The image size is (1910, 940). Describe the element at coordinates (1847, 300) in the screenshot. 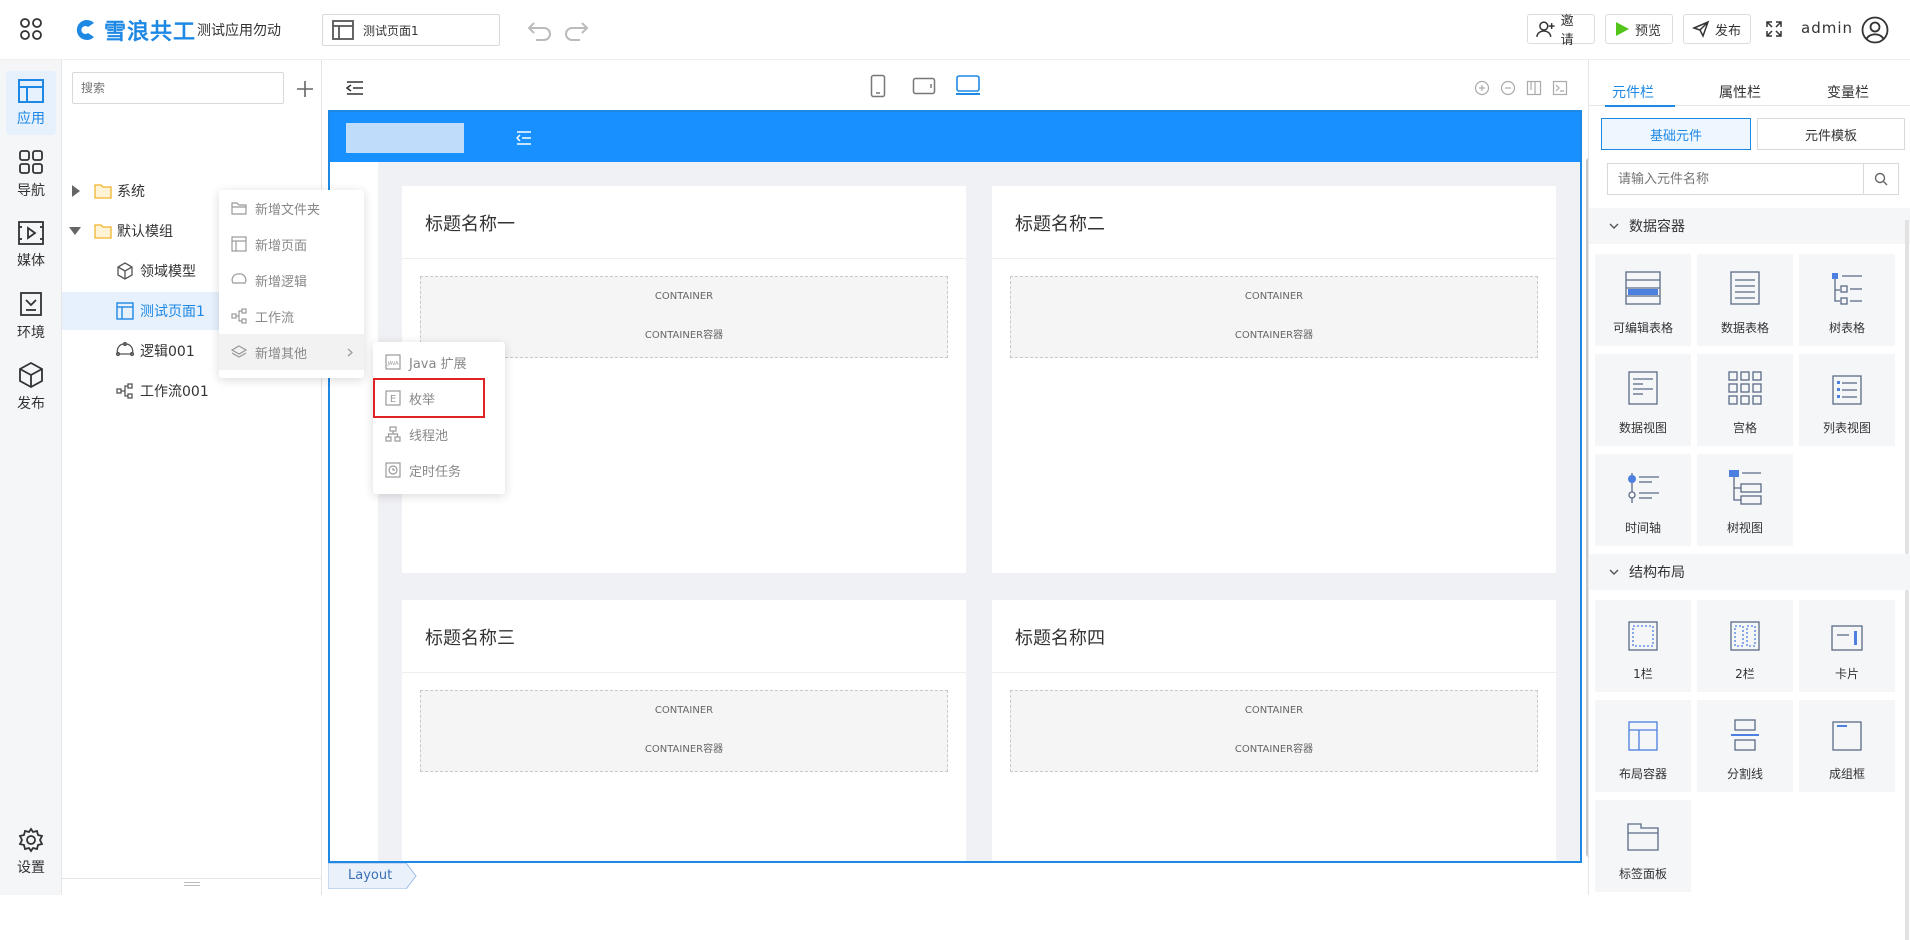

I see `component-tree-table: 树表格` at that location.